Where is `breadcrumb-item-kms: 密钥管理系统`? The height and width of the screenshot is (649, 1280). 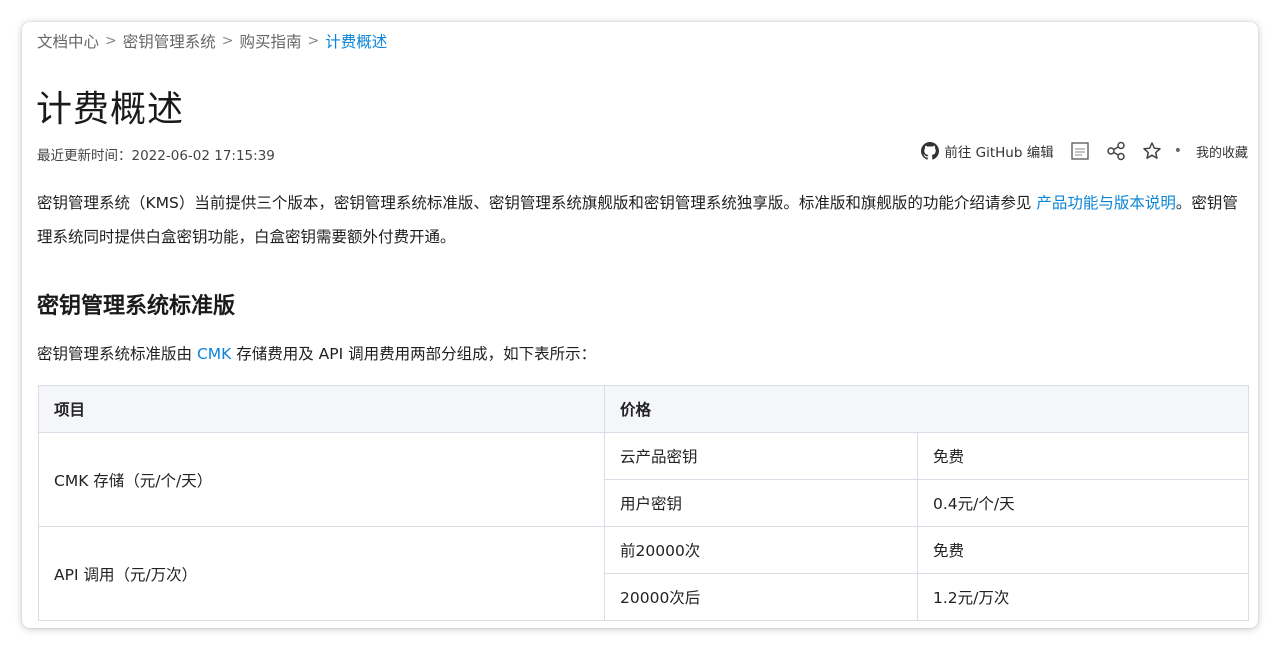 breadcrumb-item-kms: 密钥管理系统 is located at coordinates (169, 41).